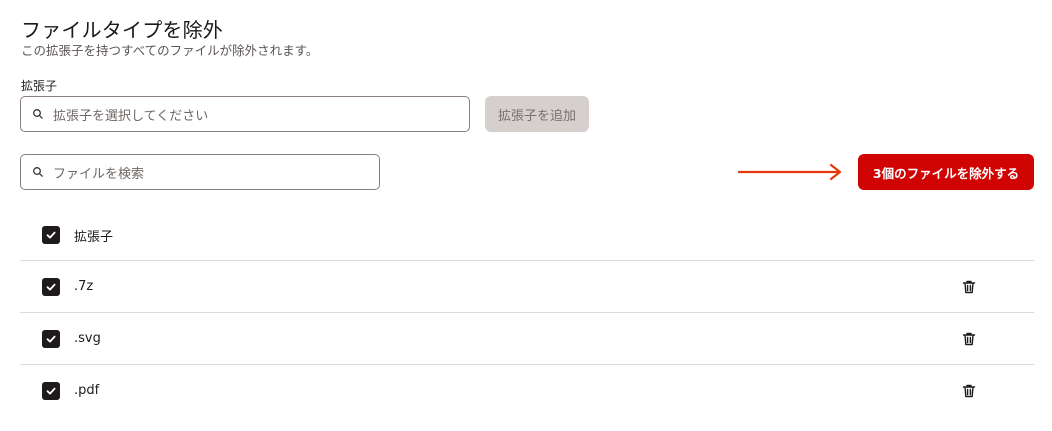 The image size is (1052, 431). What do you see at coordinates (245, 114) in the screenshot?
I see `extension-select-input: 拡張子を選択してください` at bounding box center [245, 114].